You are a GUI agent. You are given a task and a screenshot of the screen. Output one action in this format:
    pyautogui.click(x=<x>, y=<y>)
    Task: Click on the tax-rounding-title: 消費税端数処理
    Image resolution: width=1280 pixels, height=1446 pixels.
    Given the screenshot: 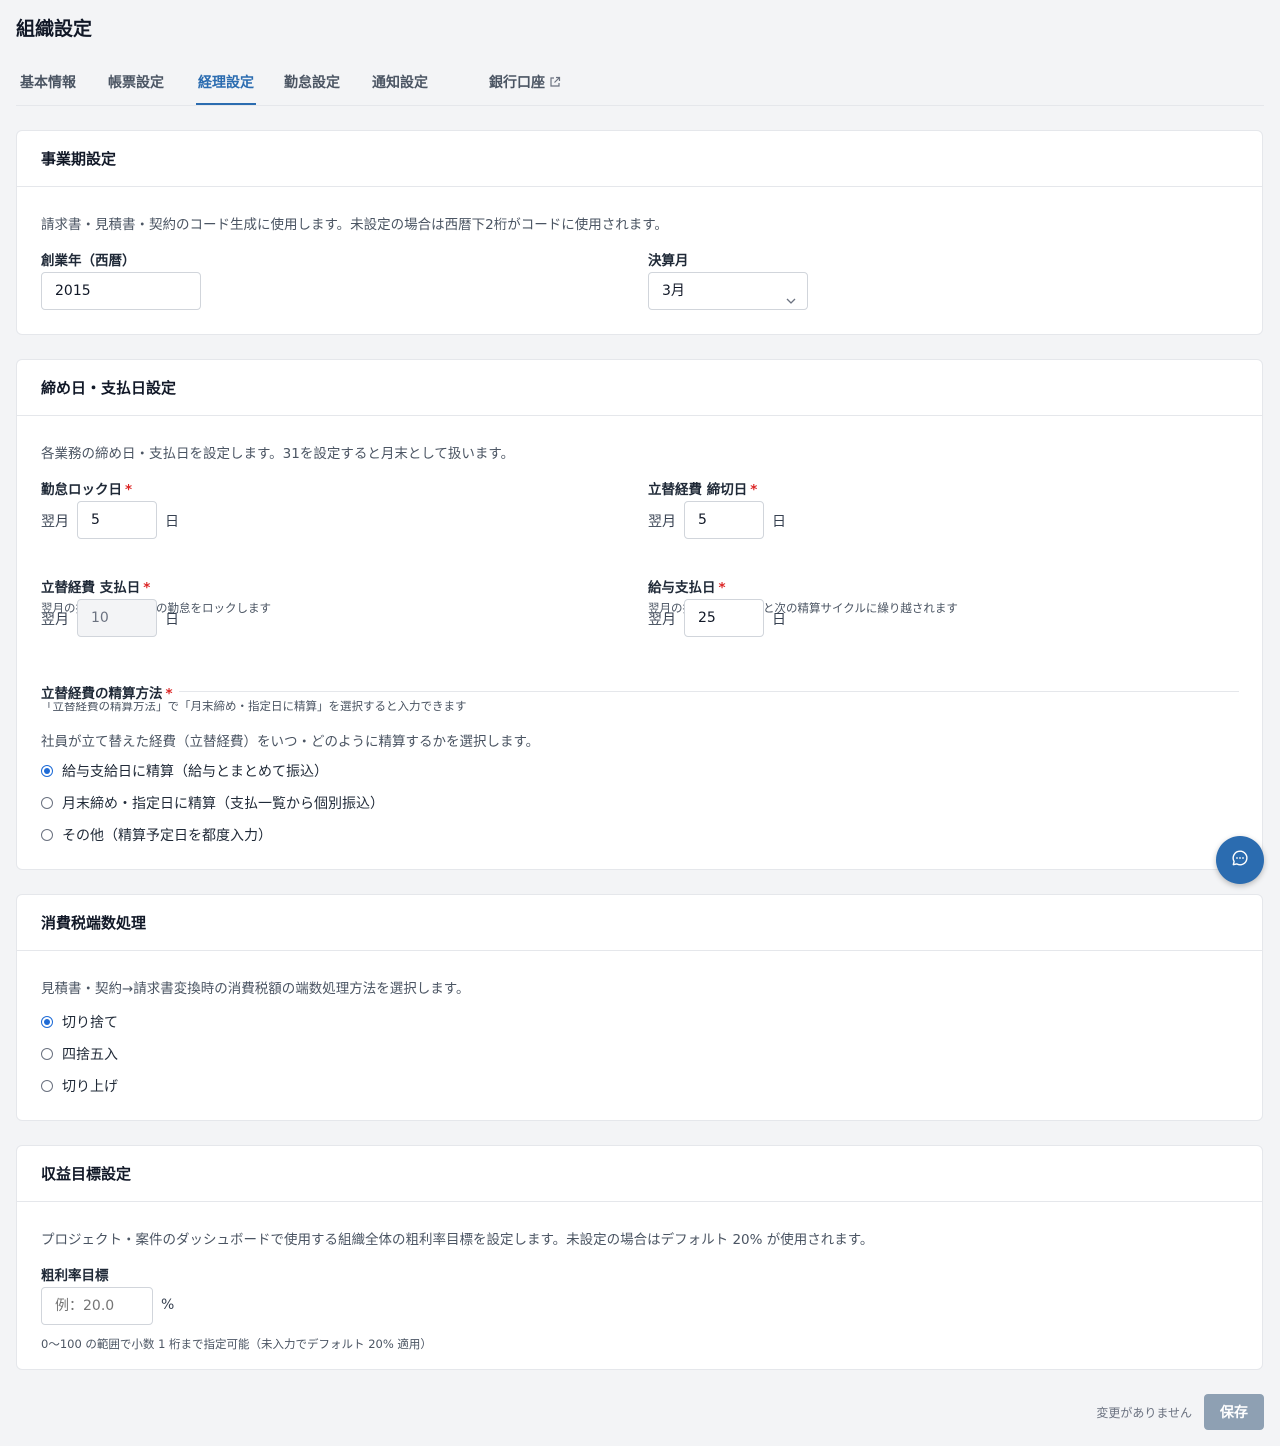 What is the action you would take?
    pyautogui.click(x=639, y=923)
    